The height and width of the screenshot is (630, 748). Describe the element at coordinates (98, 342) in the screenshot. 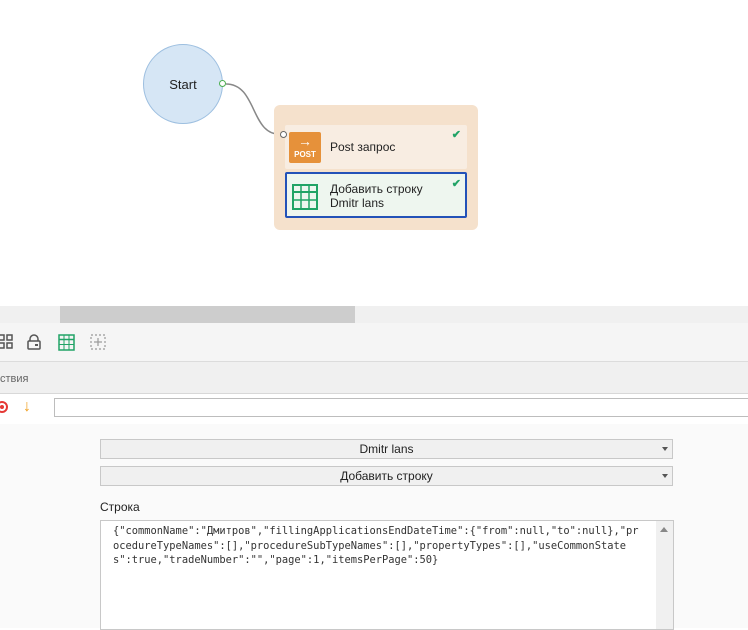

I see `add-frame-icon` at that location.